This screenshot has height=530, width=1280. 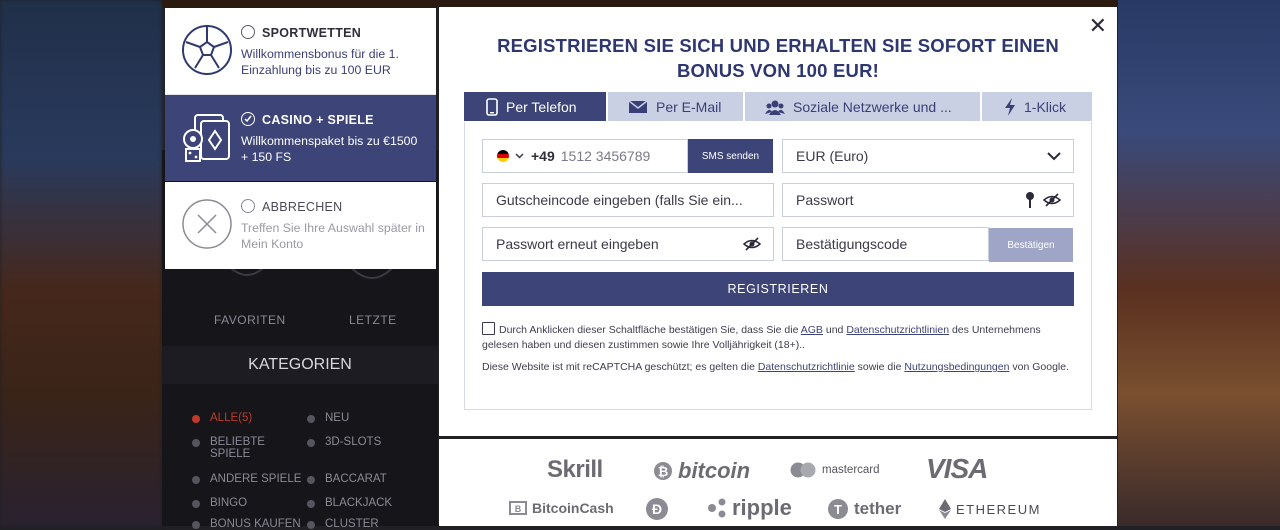 What do you see at coordinates (864, 509) in the screenshot?
I see `tether-logo: T tether` at bounding box center [864, 509].